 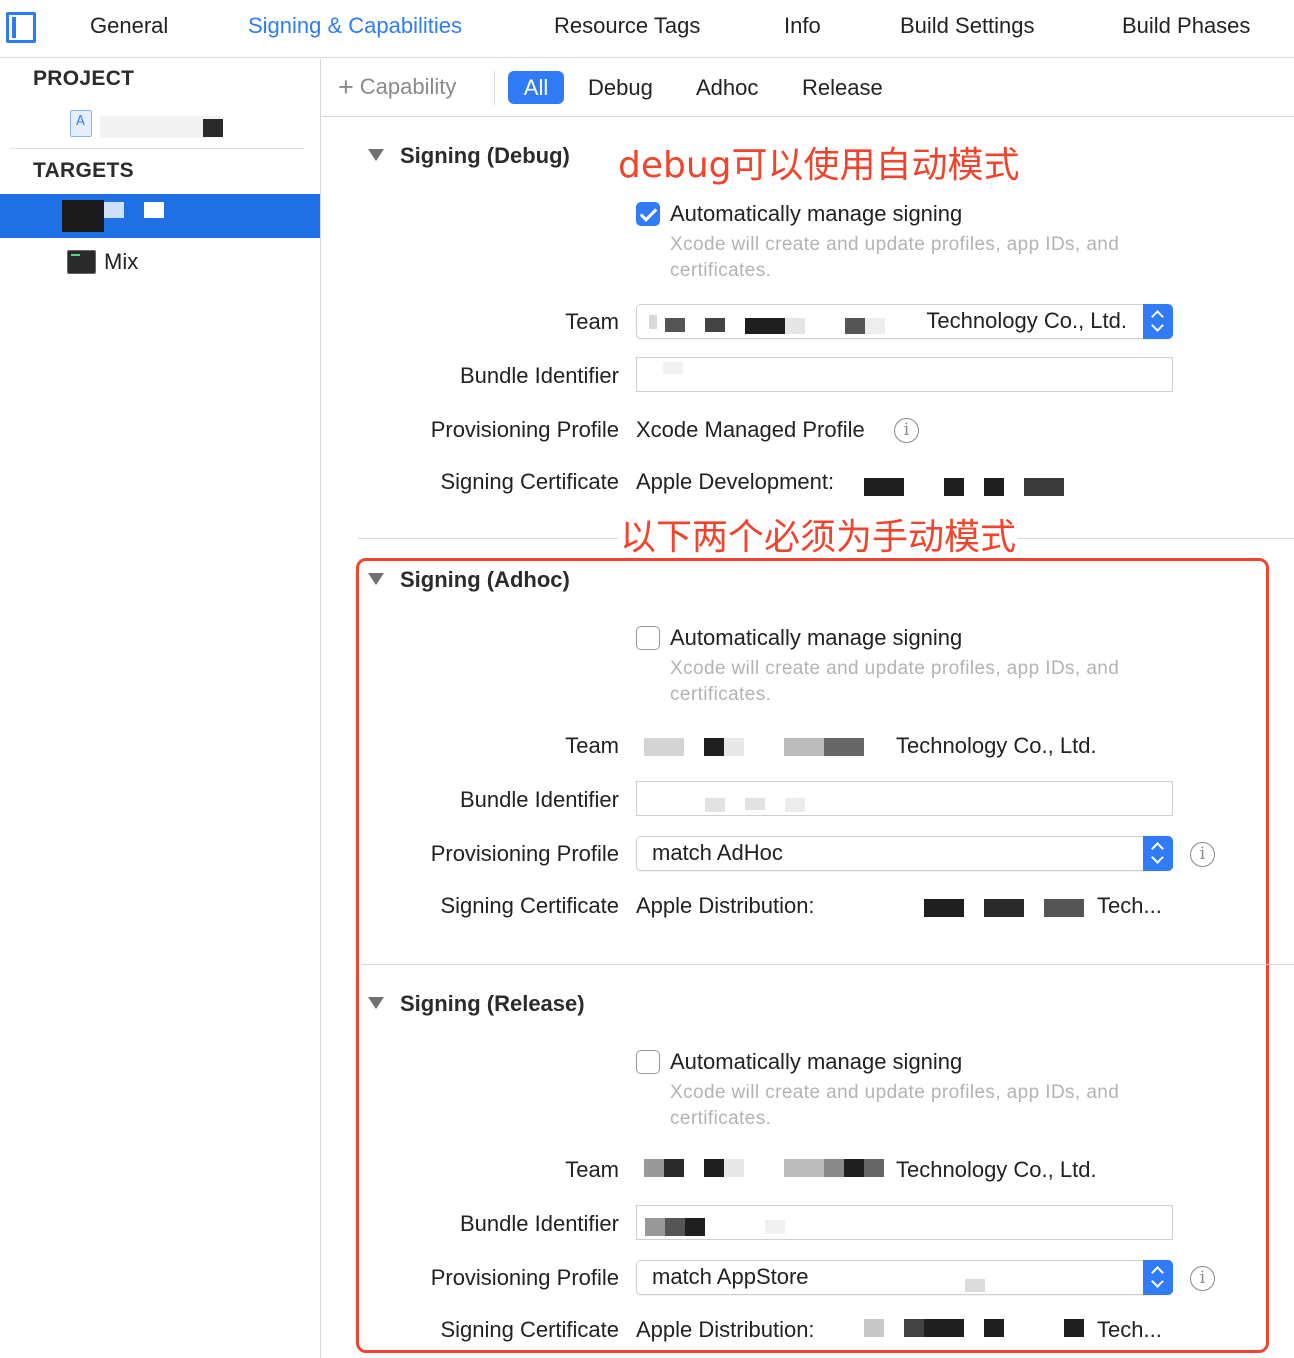 I want to click on auto-manage-checkbox-adhoc, so click(x=648, y=638).